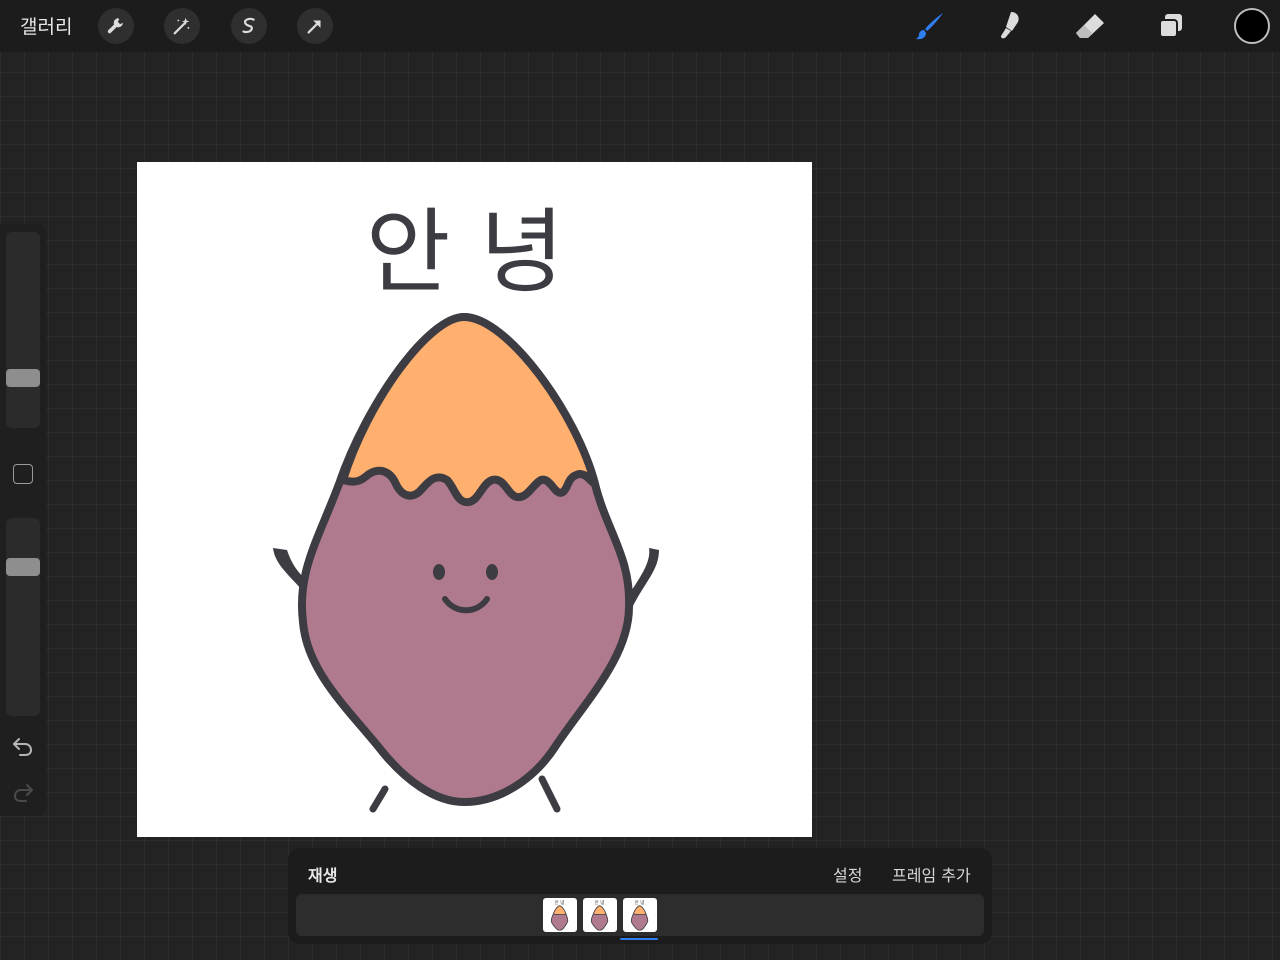  I want to click on right-eye, so click(492, 572).